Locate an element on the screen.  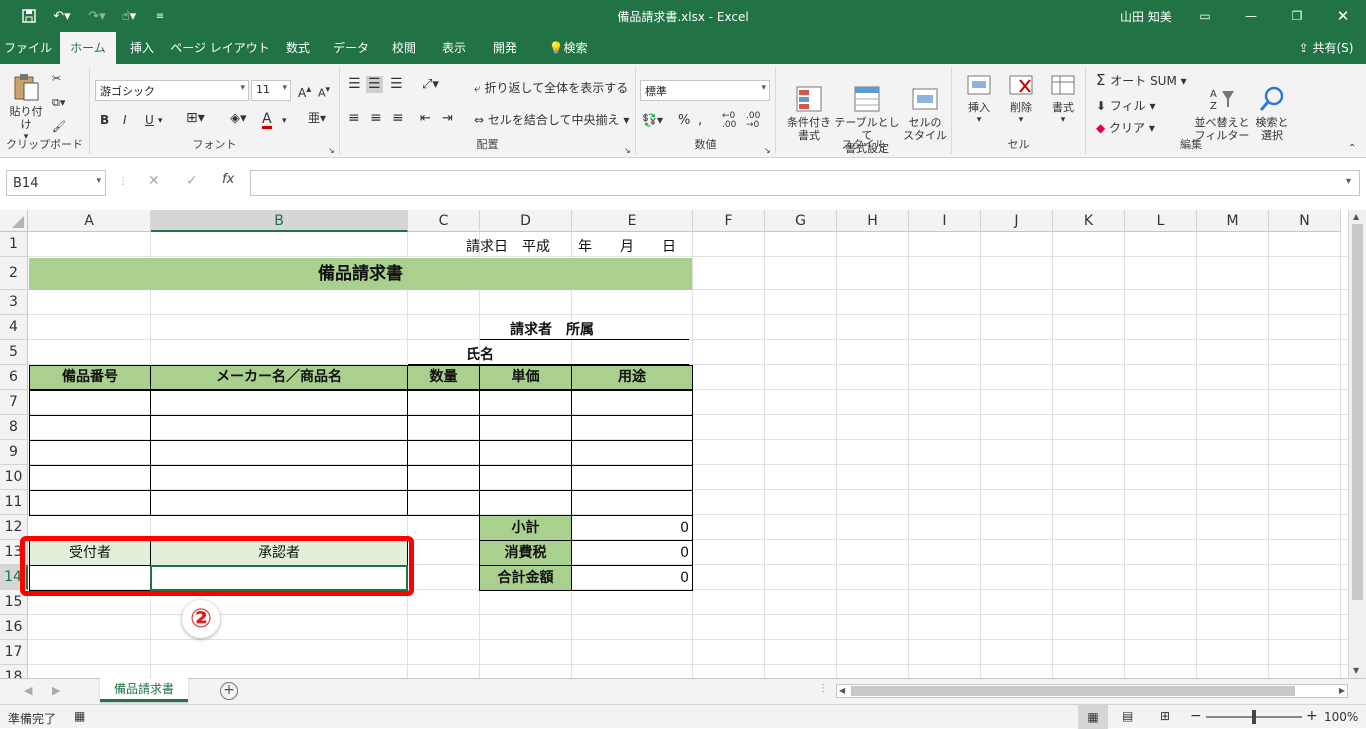
font-dialog-launcher-icon: ↘ is located at coordinates (331, 150).